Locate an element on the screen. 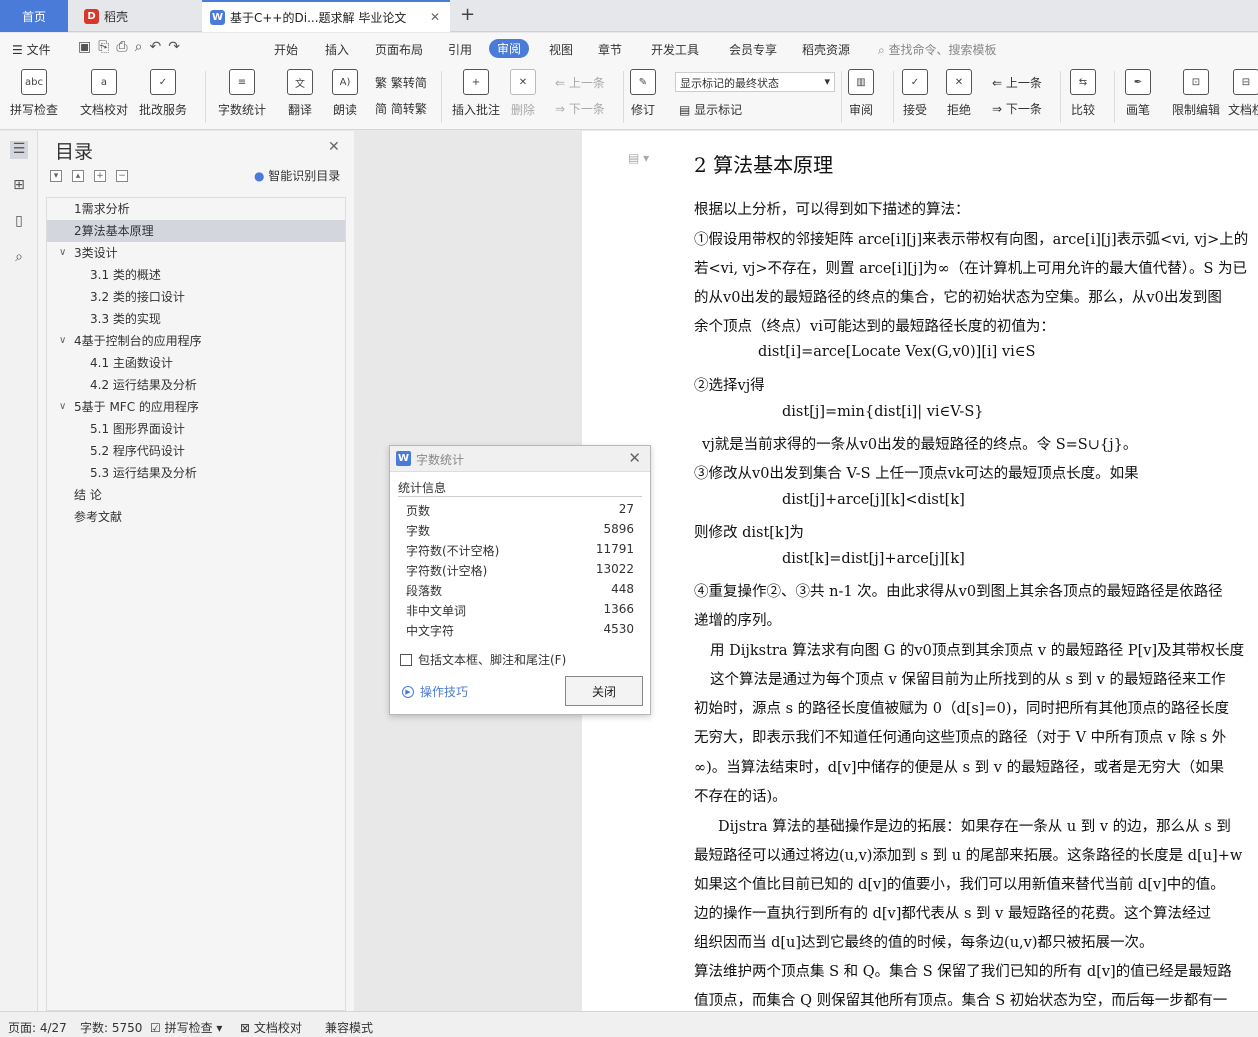  toc-item: ∨ 4基于控制台的应用程序 is located at coordinates (196, 341).